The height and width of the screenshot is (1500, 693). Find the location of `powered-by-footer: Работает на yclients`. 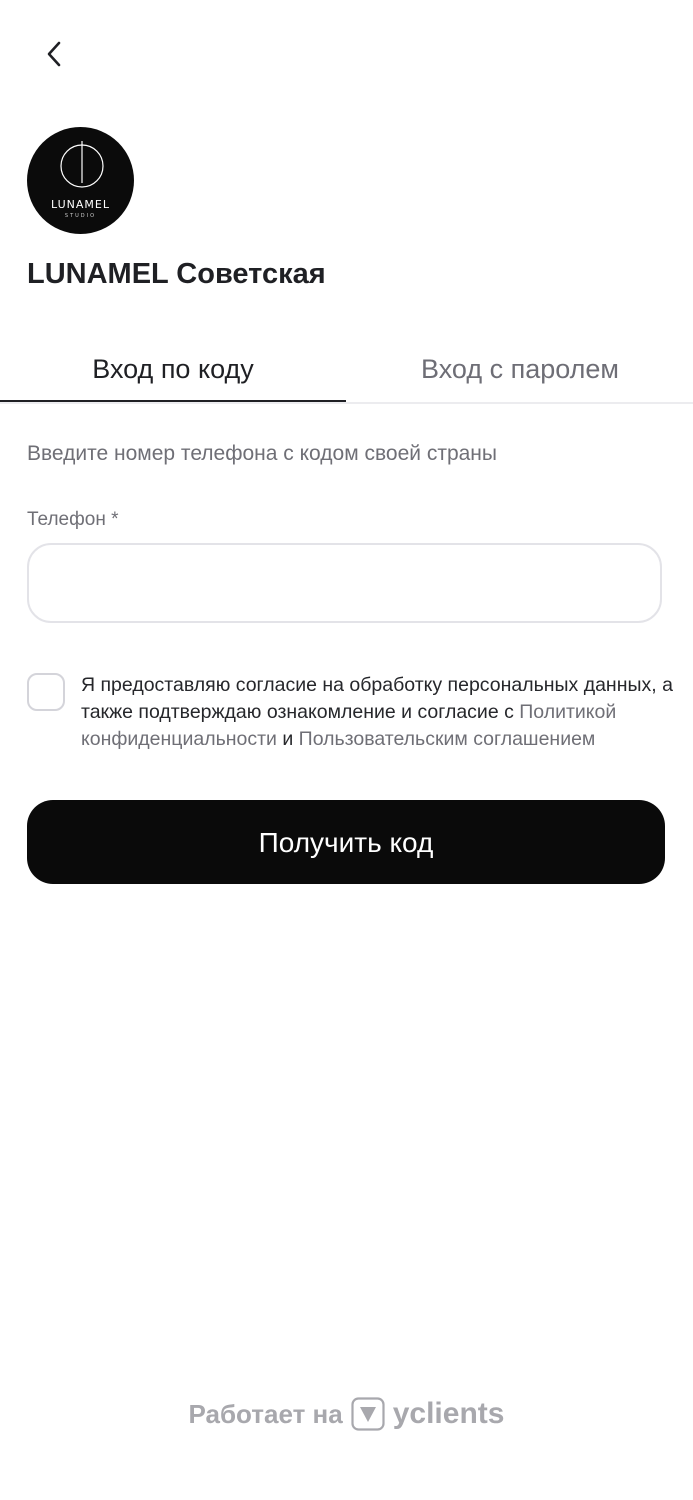

powered-by-footer: Работает на yclients is located at coordinates (346, 1414).